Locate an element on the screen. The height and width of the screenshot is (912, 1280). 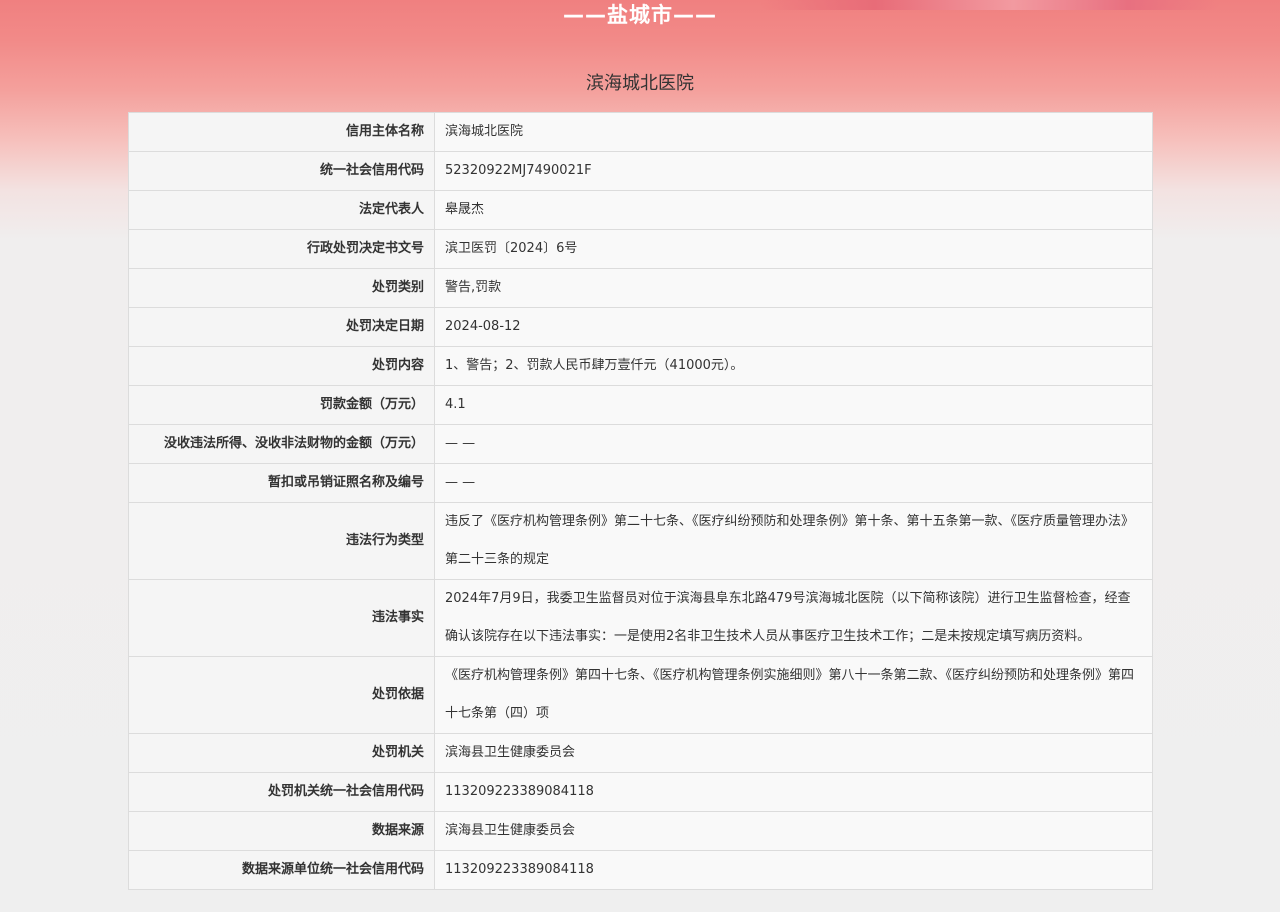
table-row-source-credit-code: 数据来源单位统一社会信用代码 113209223389084118 is located at coordinates (640, 870).